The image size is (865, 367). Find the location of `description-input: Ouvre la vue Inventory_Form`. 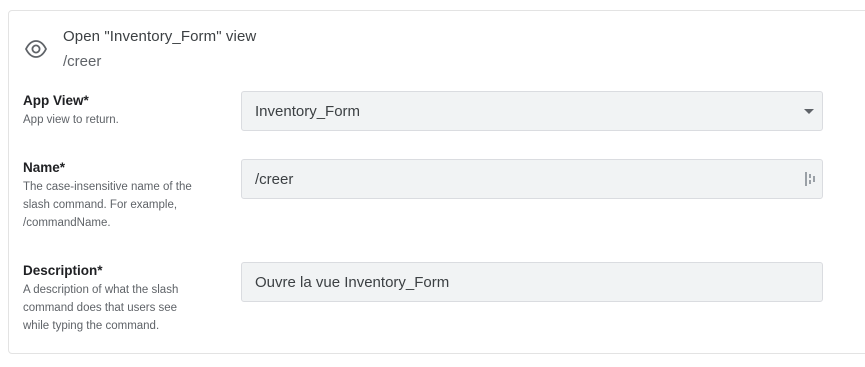

description-input: Ouvre la vue Inventory_Form is located at coordinates (532, 282).